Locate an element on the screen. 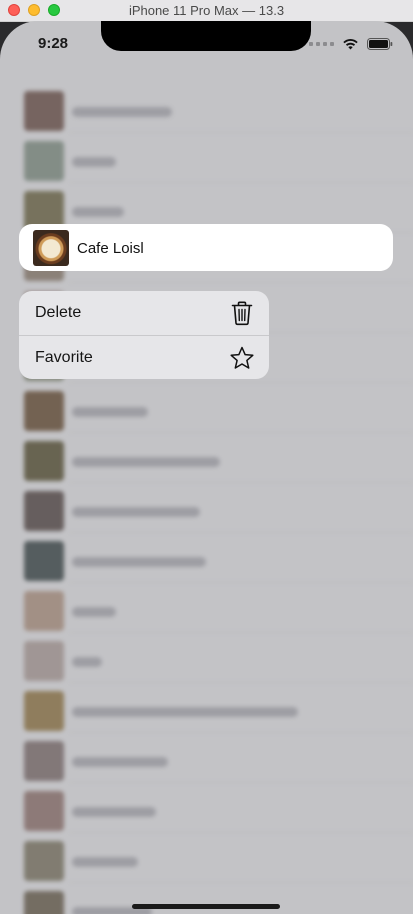 This screenshot has width=413, height=914. star-icon is located at coordinates (242, 357).